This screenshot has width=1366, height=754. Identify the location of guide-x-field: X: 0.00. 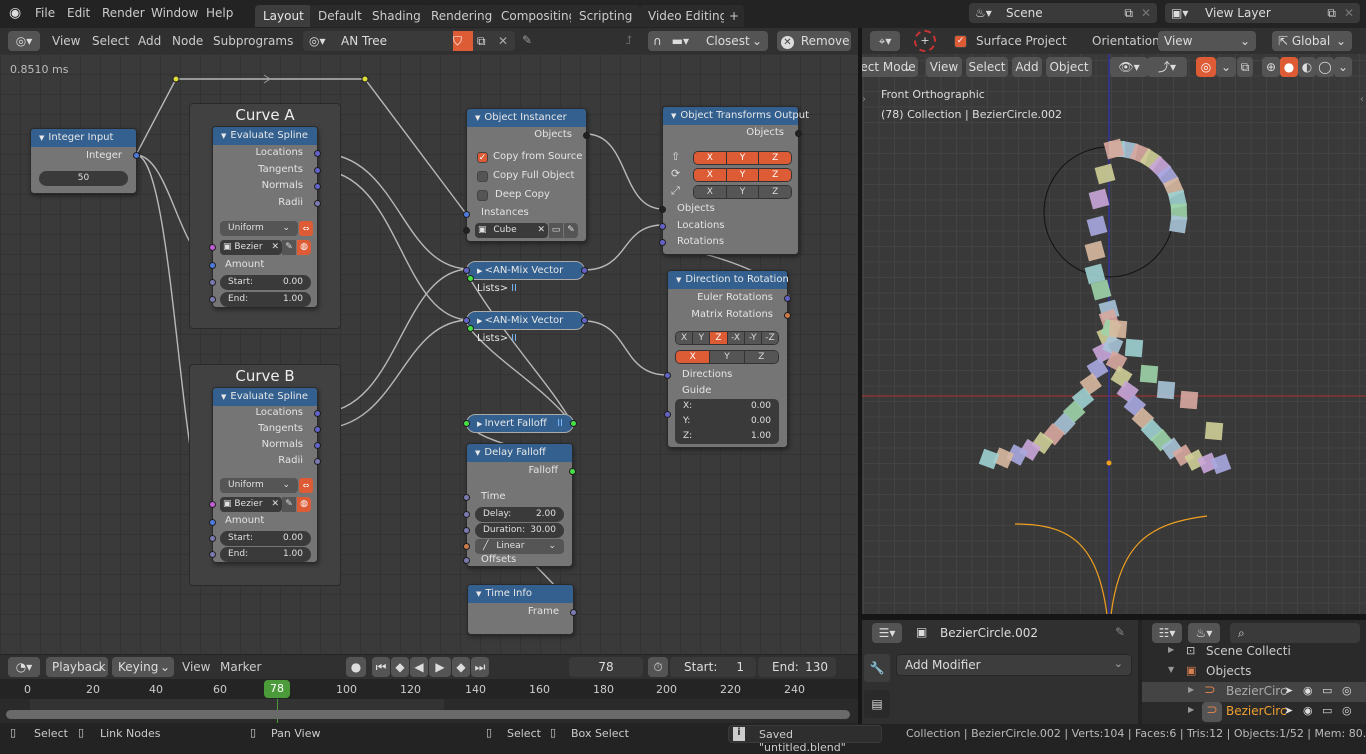
(727, 406).